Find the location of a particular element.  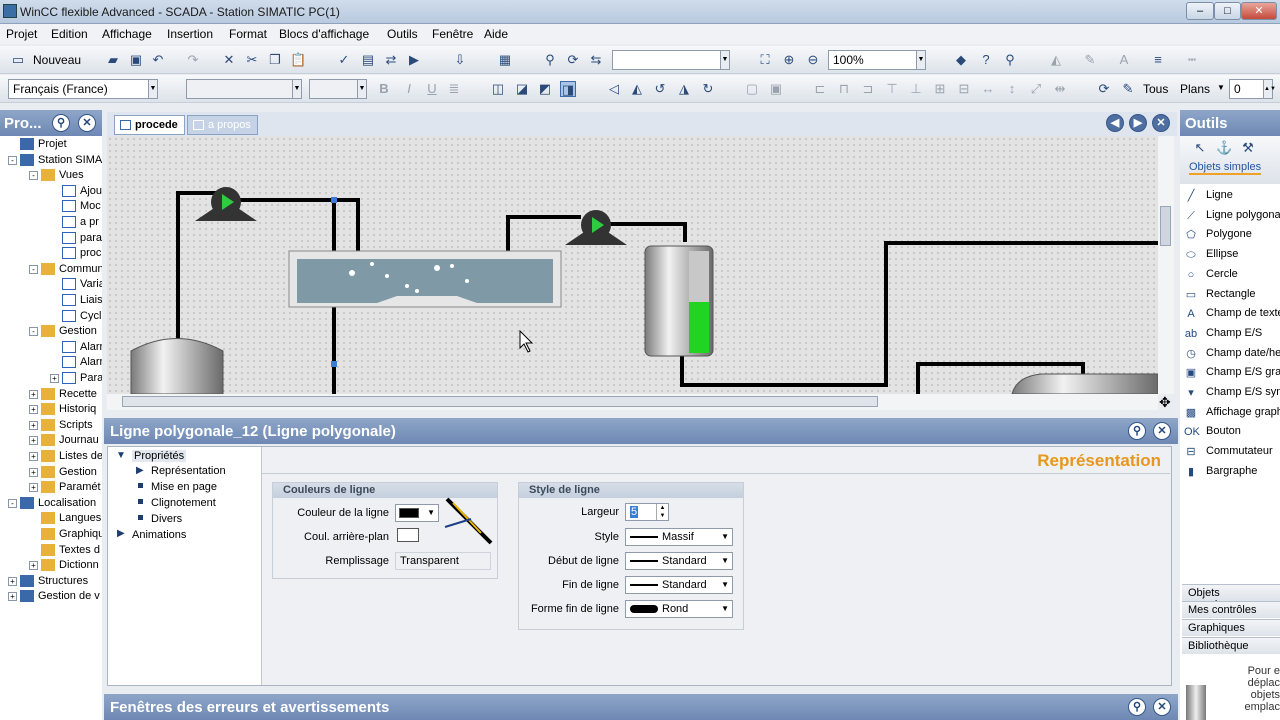

plans-spinner: 0 ▲▼ is located at coordinates (1252, 89).